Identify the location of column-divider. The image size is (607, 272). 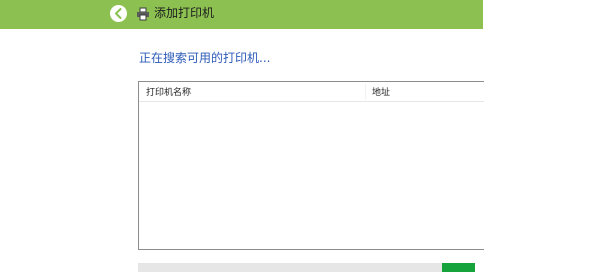
(365, 91).